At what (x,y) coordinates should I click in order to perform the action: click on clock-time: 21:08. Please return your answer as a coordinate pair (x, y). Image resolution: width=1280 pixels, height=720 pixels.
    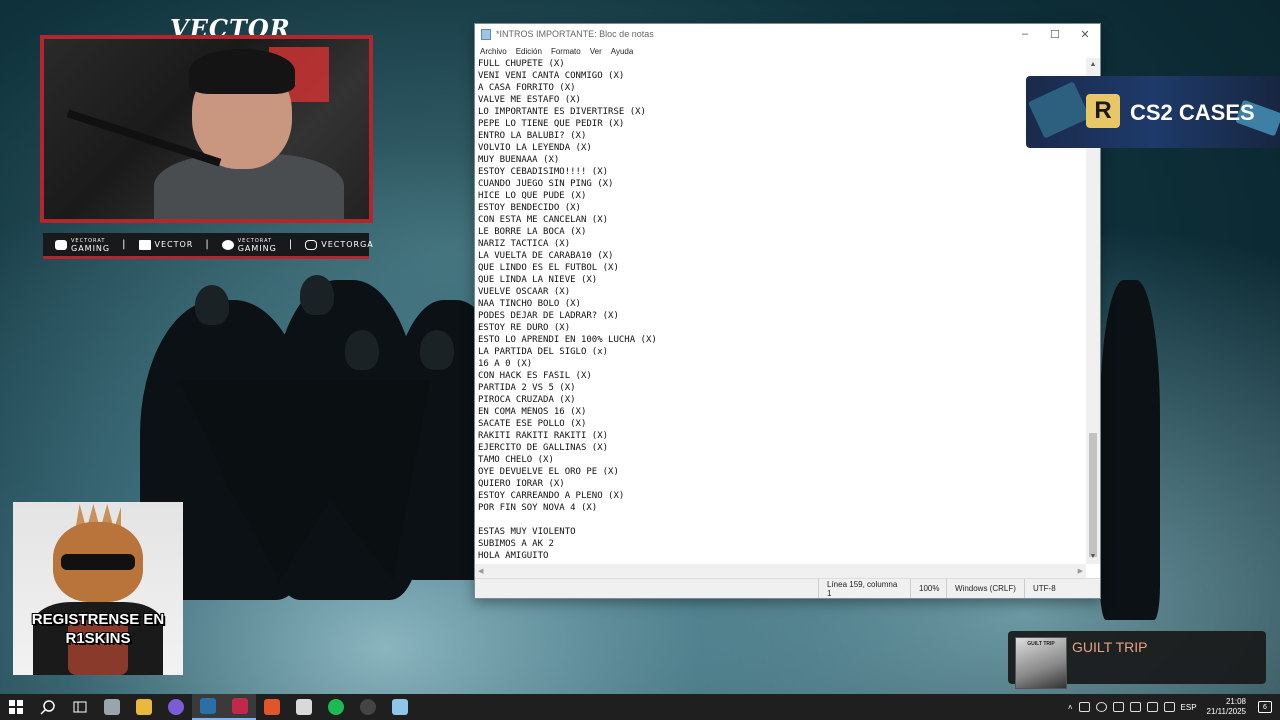
    Looking at the image, I should click on (1235, 701).